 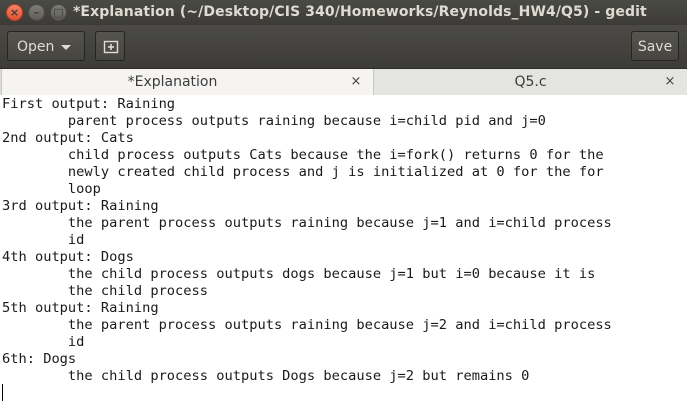 I want to click on minimize-window-icon: –, so click(x=36, y=12).